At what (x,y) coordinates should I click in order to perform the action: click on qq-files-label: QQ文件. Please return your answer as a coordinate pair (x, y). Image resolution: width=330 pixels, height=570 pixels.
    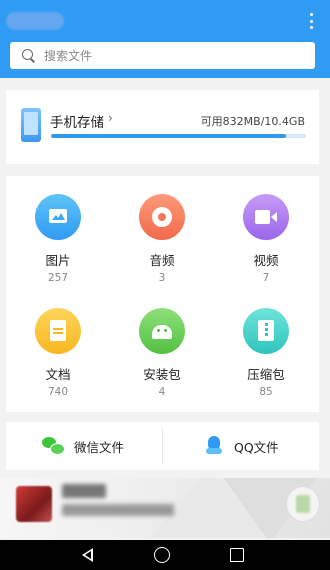
    Looking at the image, I should click on (256, 447).